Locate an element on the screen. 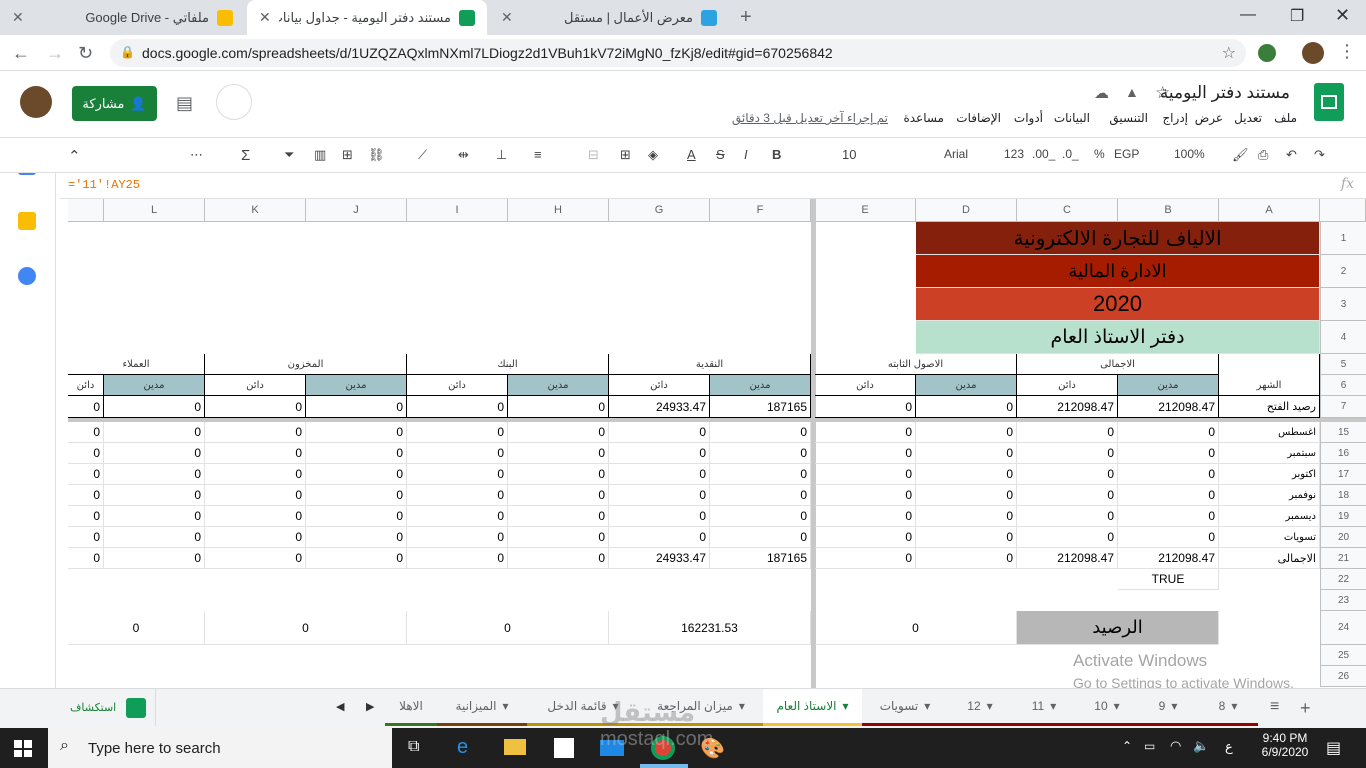 The width and height of the screenshot is (1366, 768). add-sheet-icon: + is located at coordinates (1305, 708).